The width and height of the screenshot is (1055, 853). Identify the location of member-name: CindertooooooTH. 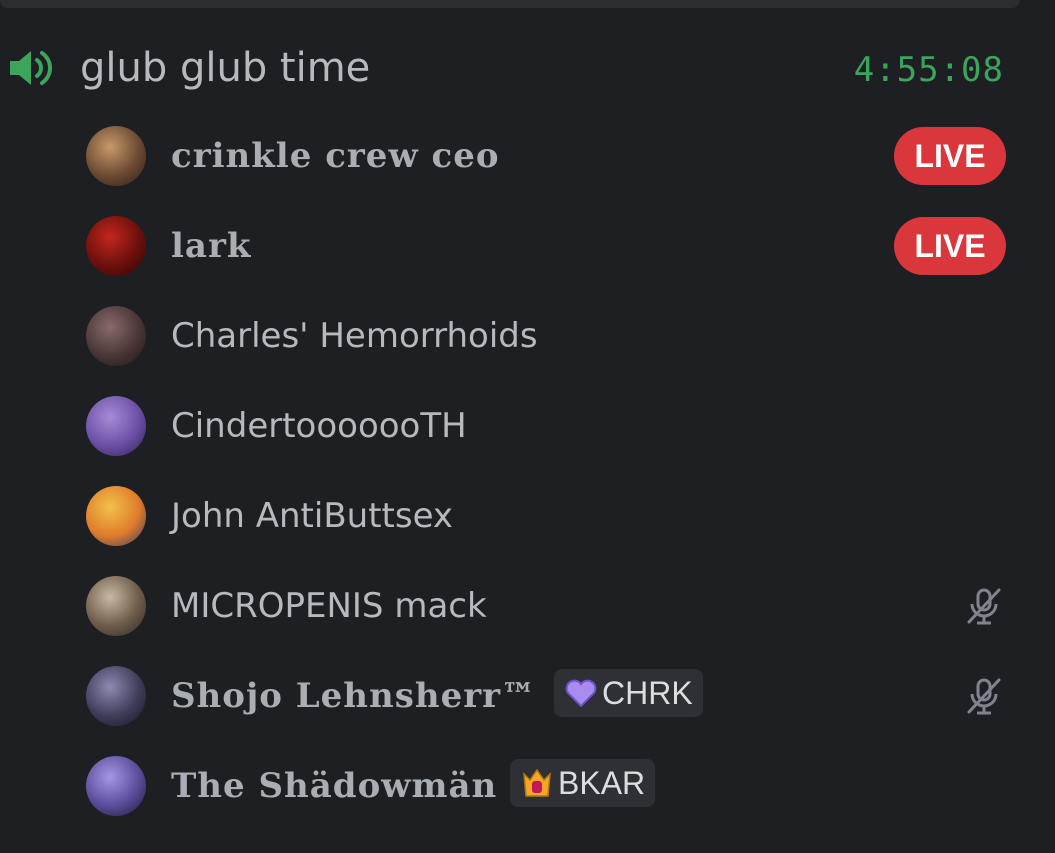
(319, 426).